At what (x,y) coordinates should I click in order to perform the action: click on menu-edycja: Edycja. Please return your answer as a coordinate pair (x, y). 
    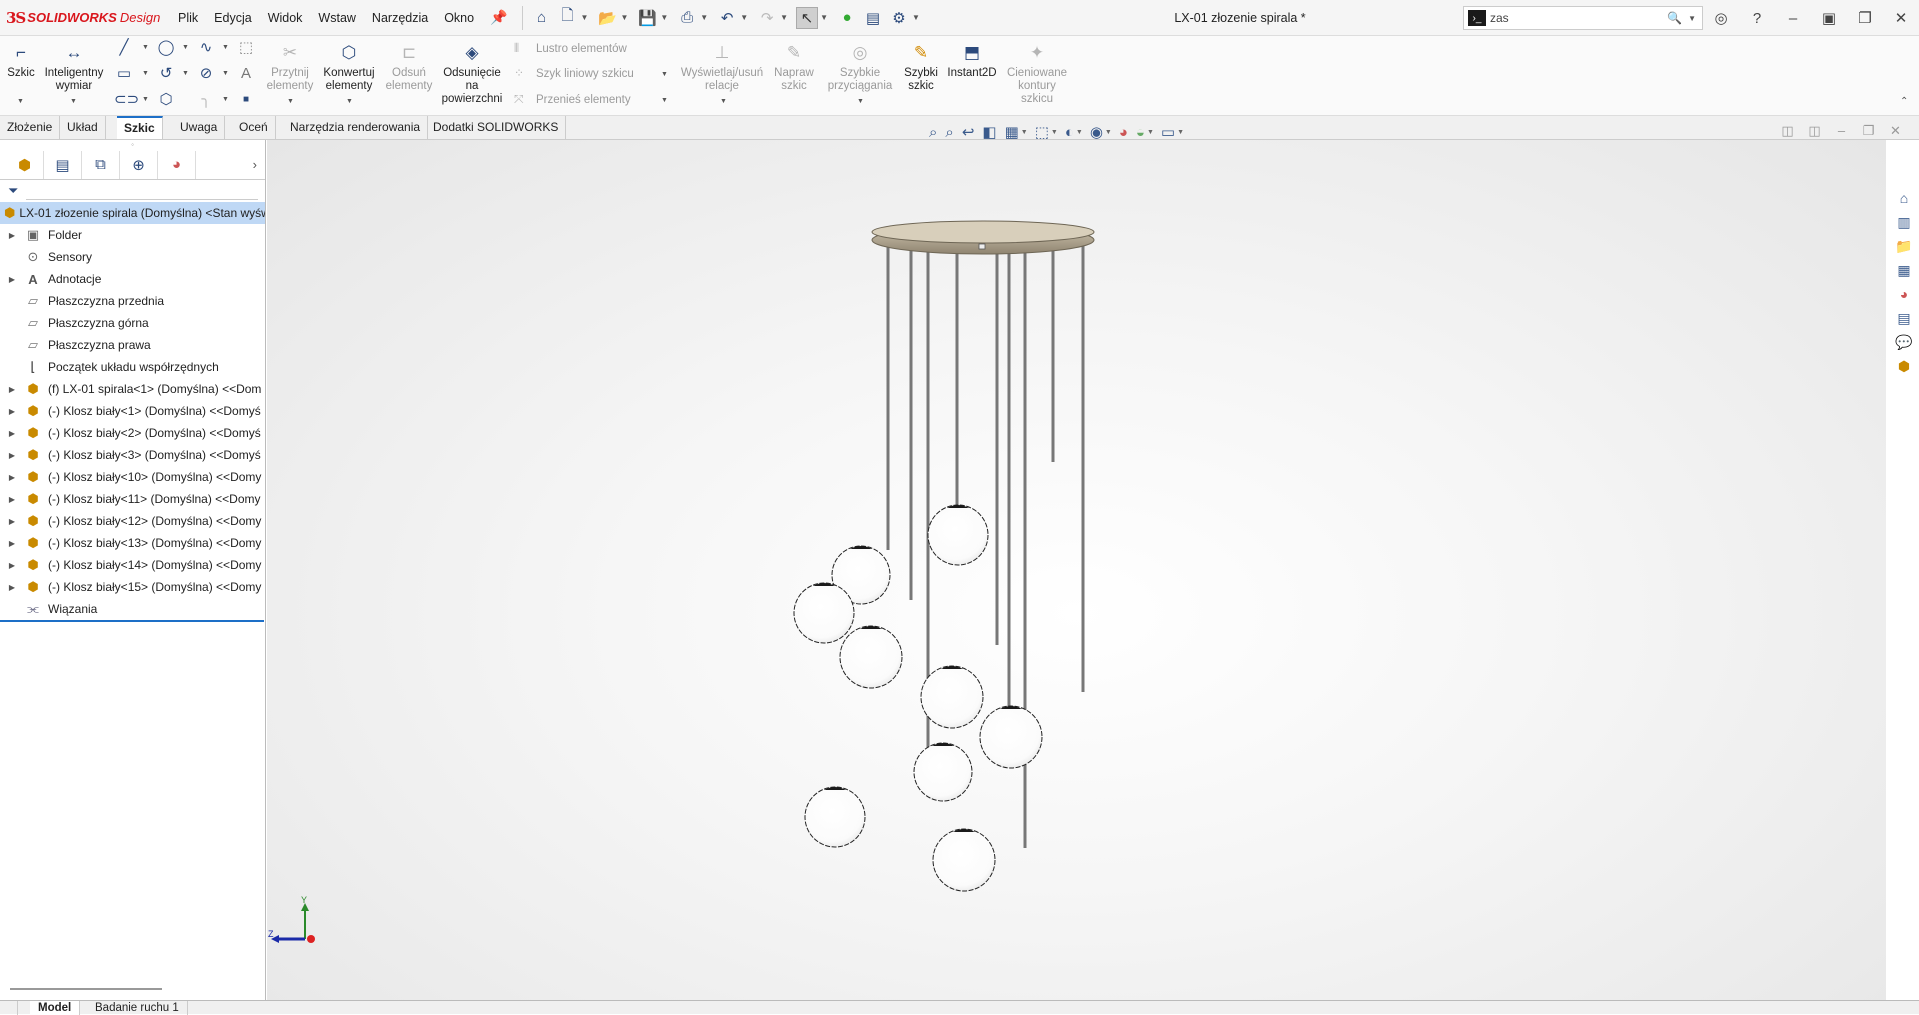
    Looking at the image, I should click on (233, 18).